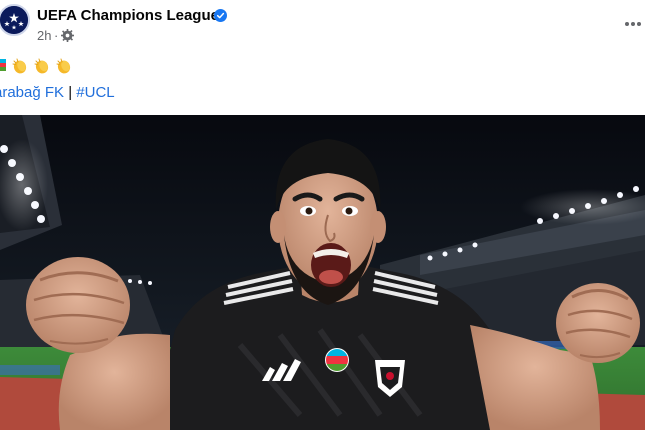  I want to click on post-timestamp: 2h, so click(44, 35).